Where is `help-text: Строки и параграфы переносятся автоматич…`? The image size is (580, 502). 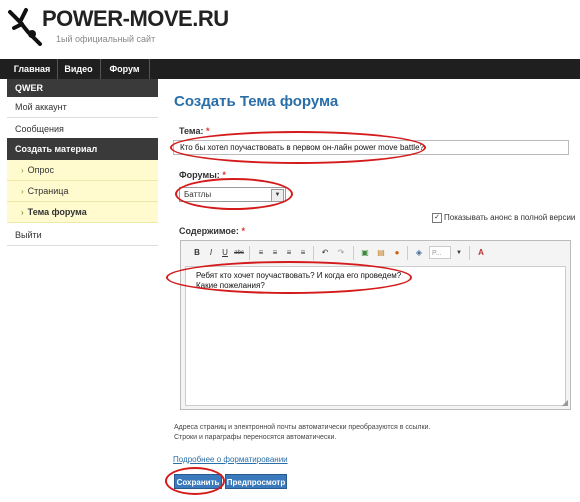 help-text: Строки и параграфы переносятся автоматич… is located at coordinates (255, 437).